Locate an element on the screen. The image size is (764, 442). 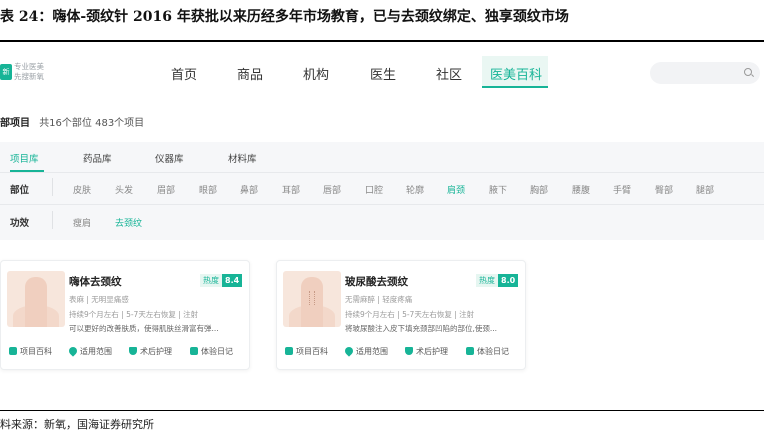
thumbnail-injection-mark is located at coordinates (312, 298).